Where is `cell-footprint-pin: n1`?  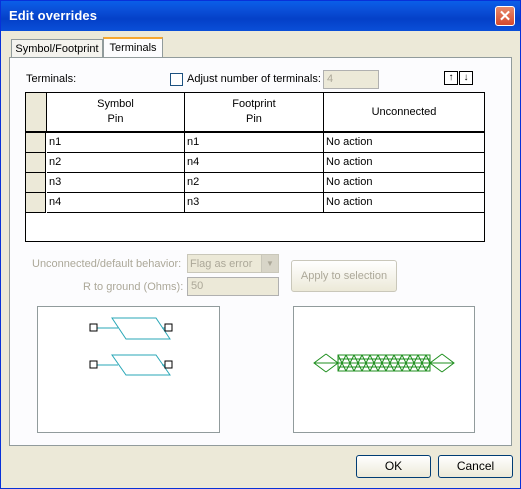 cell-footprint-pin: n1 is located at coordinates (254, 143).